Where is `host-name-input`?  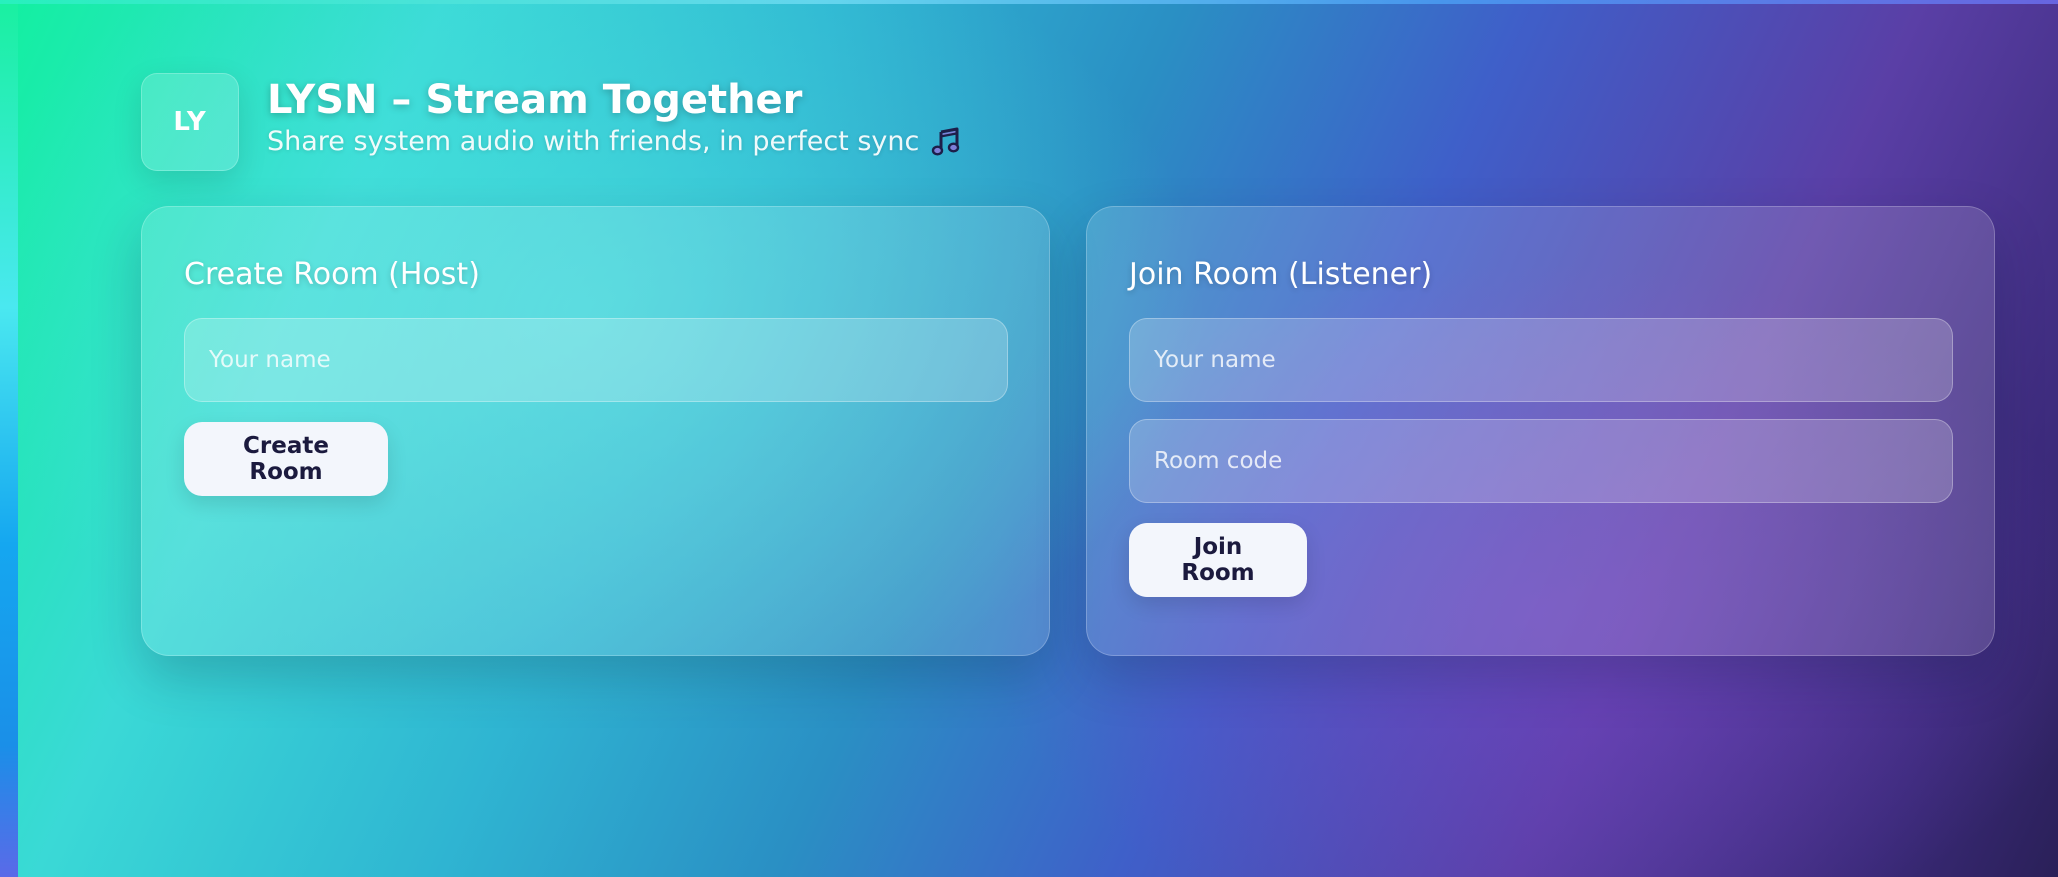
host-name-input is located at coordinates (596, 360).